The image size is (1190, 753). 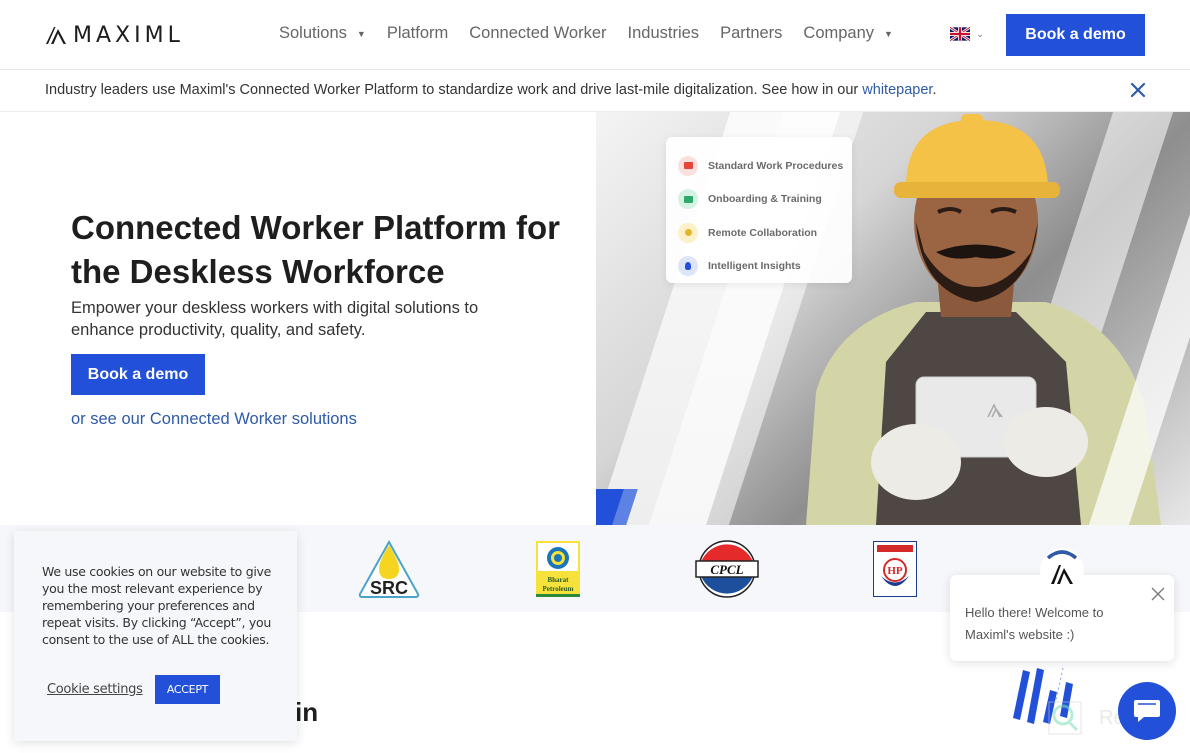 I want to click on nav-company: Company ▼, so click(x=848, y=33).